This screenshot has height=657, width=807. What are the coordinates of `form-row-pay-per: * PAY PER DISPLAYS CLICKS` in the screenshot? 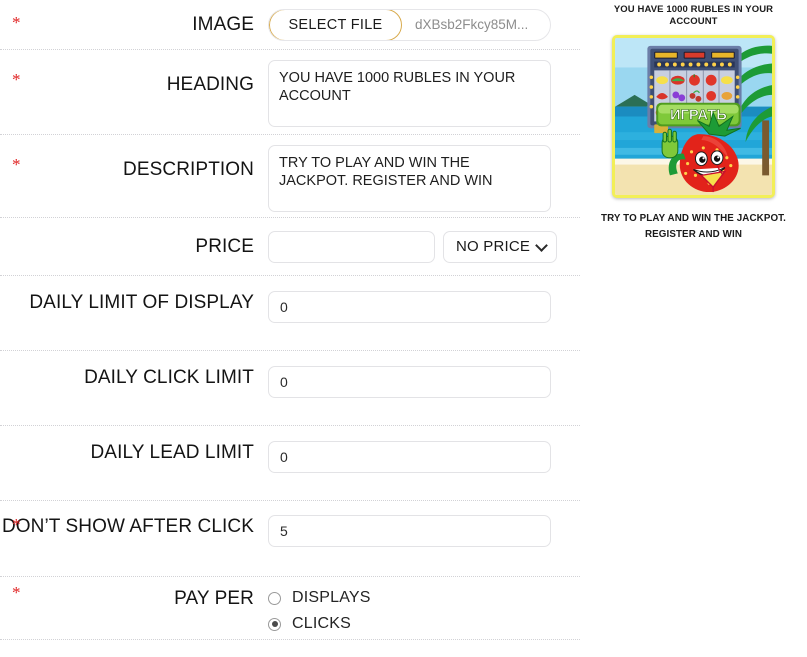 It's located at (290, 608).